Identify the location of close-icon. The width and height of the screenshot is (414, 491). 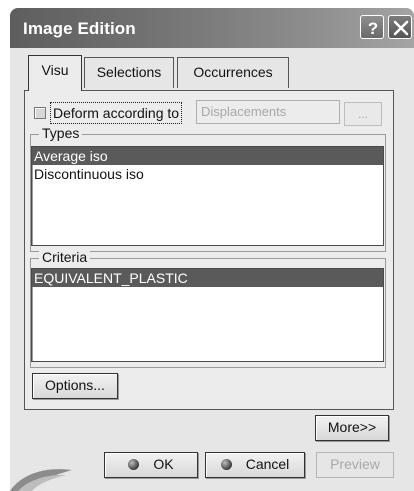
(401, 28).